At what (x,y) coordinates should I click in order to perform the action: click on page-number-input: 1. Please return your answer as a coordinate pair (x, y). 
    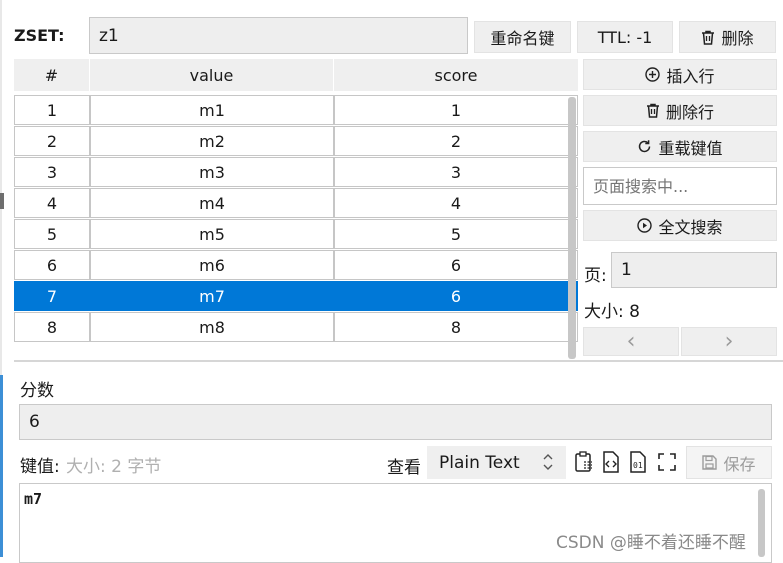
    Looking at the image, I should click on (694, 270).